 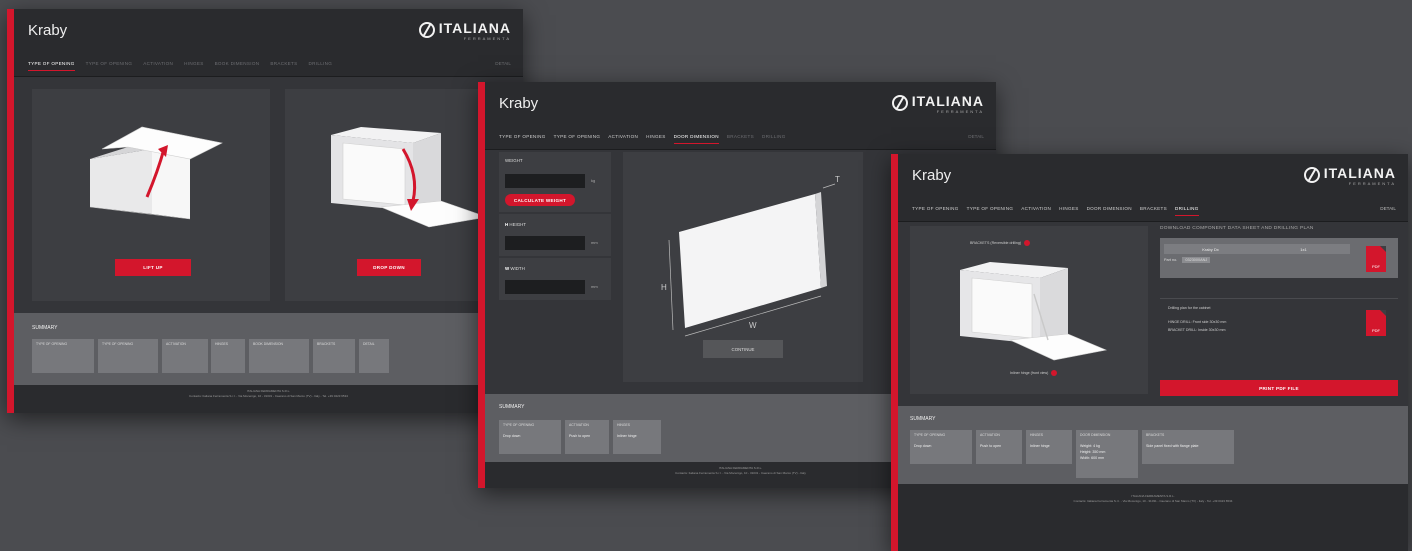 What do you see at coordinates (153, 267) in the screenshot?
I see `lift-up-button: LIFT UP` at bounding box center [153, 267].